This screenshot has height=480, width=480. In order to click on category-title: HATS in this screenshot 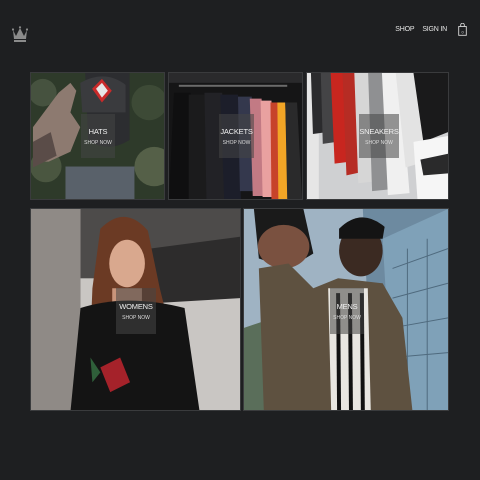, I will do `click(98, 131)`.